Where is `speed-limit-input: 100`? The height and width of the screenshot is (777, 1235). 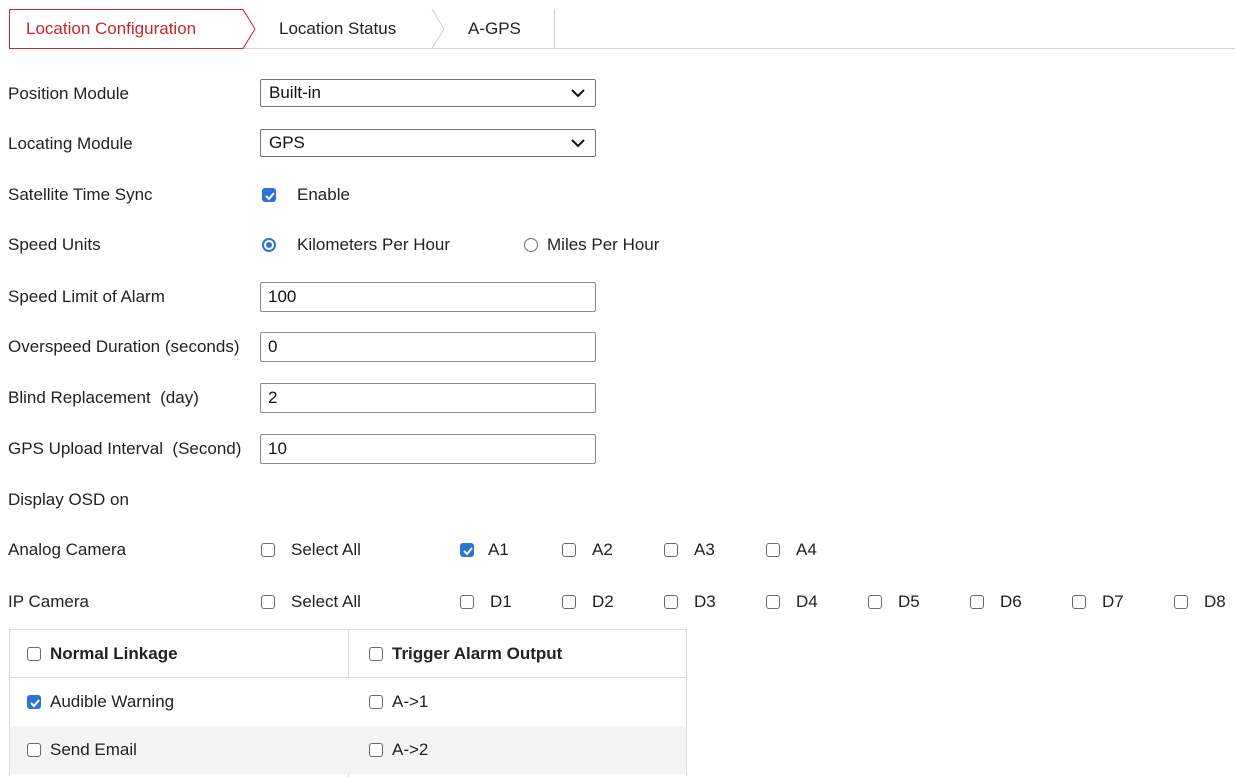 speed-limit-input: 100 is located at coordinates (428, 297).